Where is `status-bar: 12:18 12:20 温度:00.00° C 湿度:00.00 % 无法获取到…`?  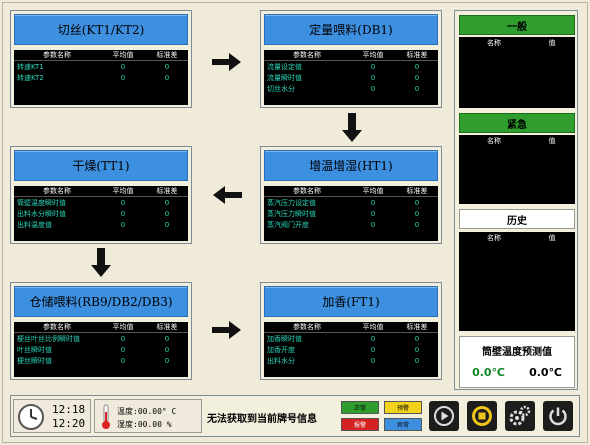
status-bar: 12:18 12:20 温度:00.00° C 湿度:00.00 % 无法获取到… is located at coordinates (295, 416).